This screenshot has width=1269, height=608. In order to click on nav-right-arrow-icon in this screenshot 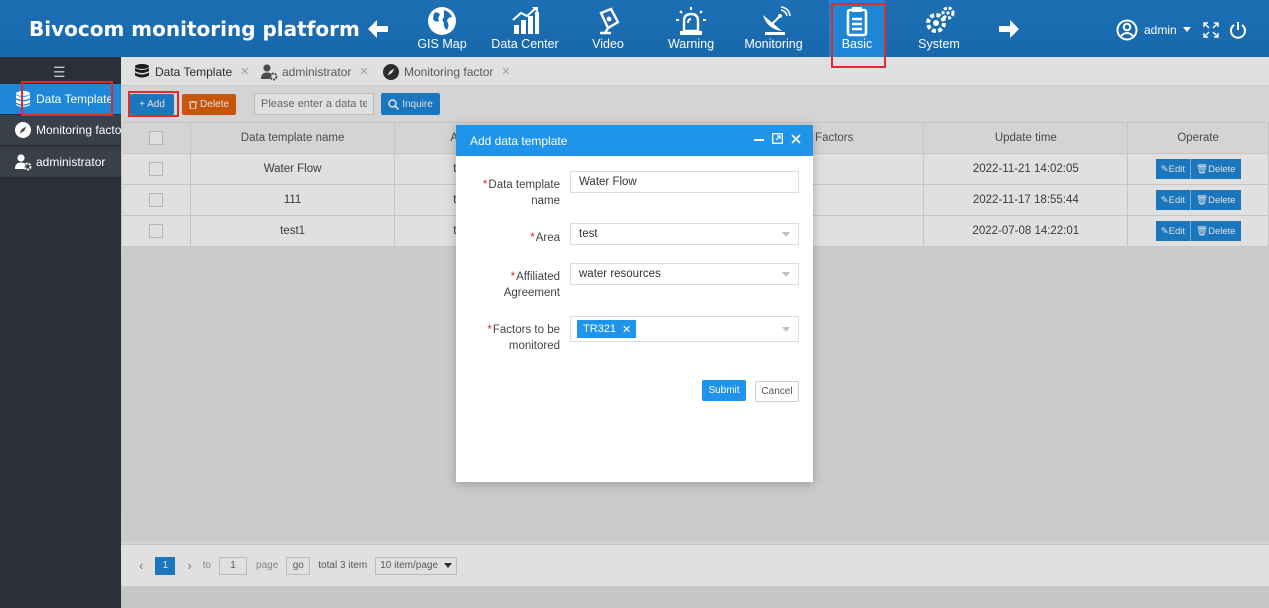, I will do `click(1009, 29)`.